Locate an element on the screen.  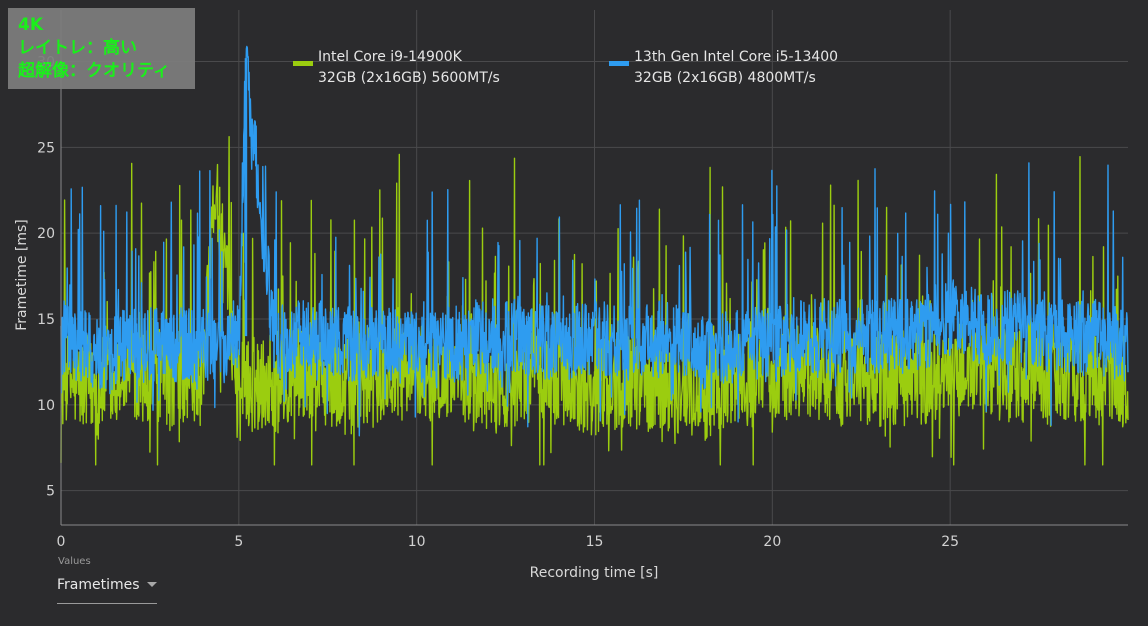
upscaling-label: 超解像：クオリティ is located at coordinates (94, 71).